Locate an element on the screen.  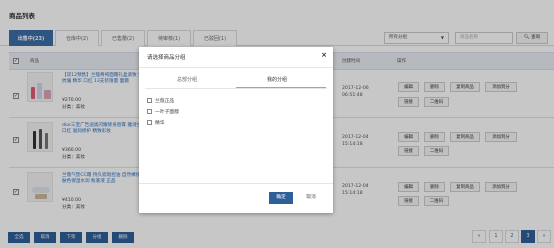
group-option: 一叶子面膜 is located at coordinates (163, 111).